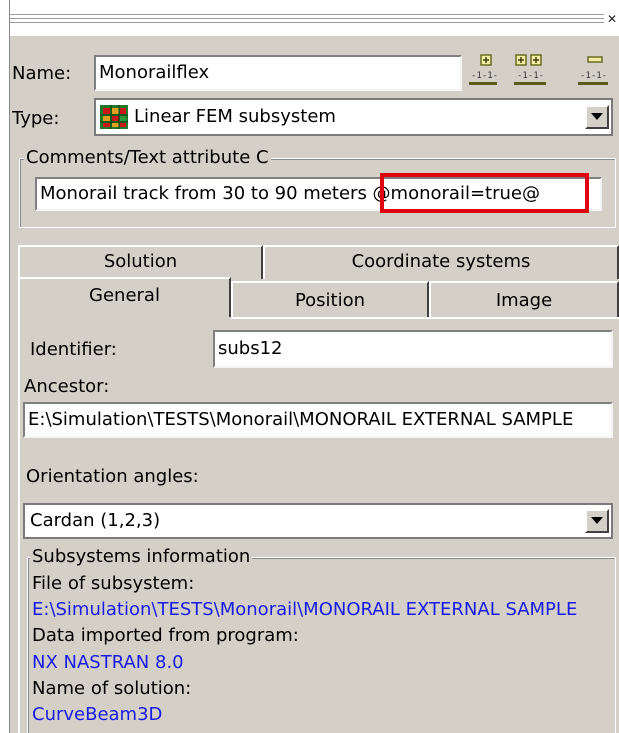 The width and height of the screenshot is (619, 733). I want to click on tab-image: Image, so click(524, 299).